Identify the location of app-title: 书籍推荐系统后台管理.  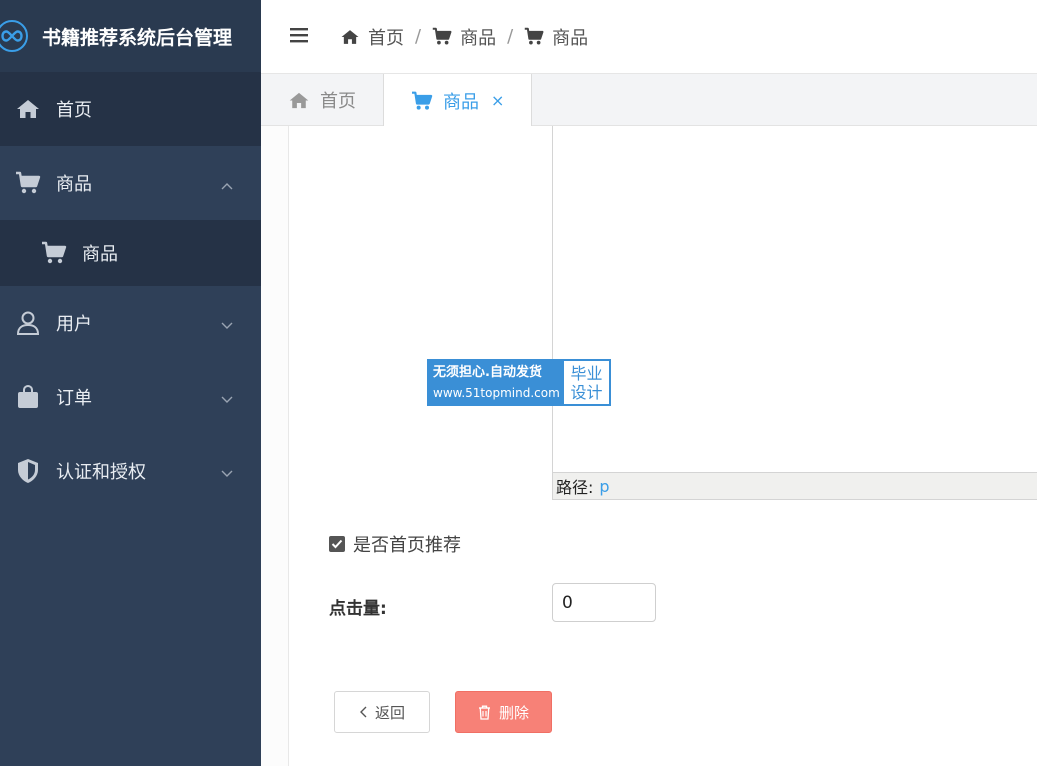
(137, 37).